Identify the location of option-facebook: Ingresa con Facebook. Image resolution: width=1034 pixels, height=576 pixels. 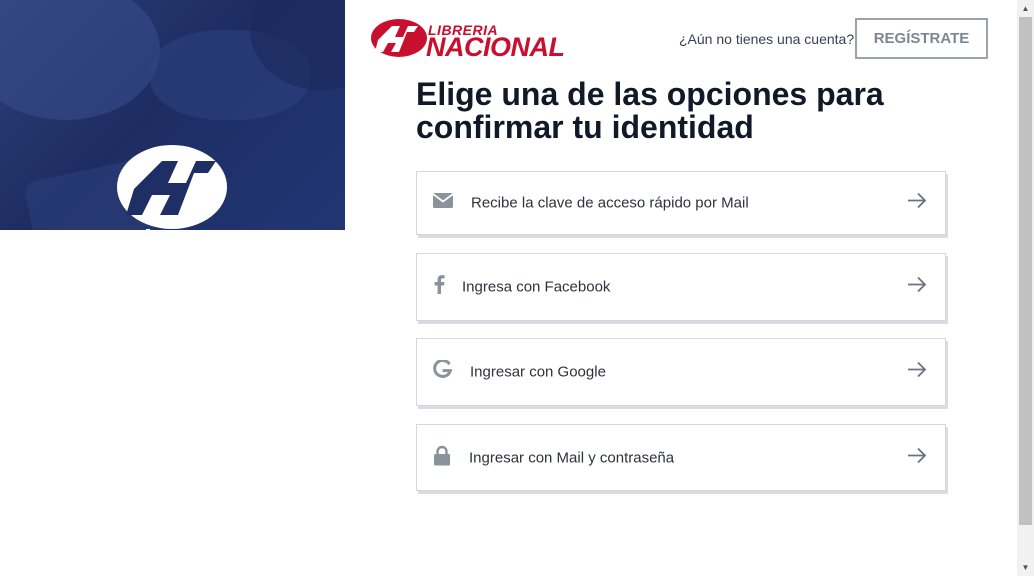
(681, 287).